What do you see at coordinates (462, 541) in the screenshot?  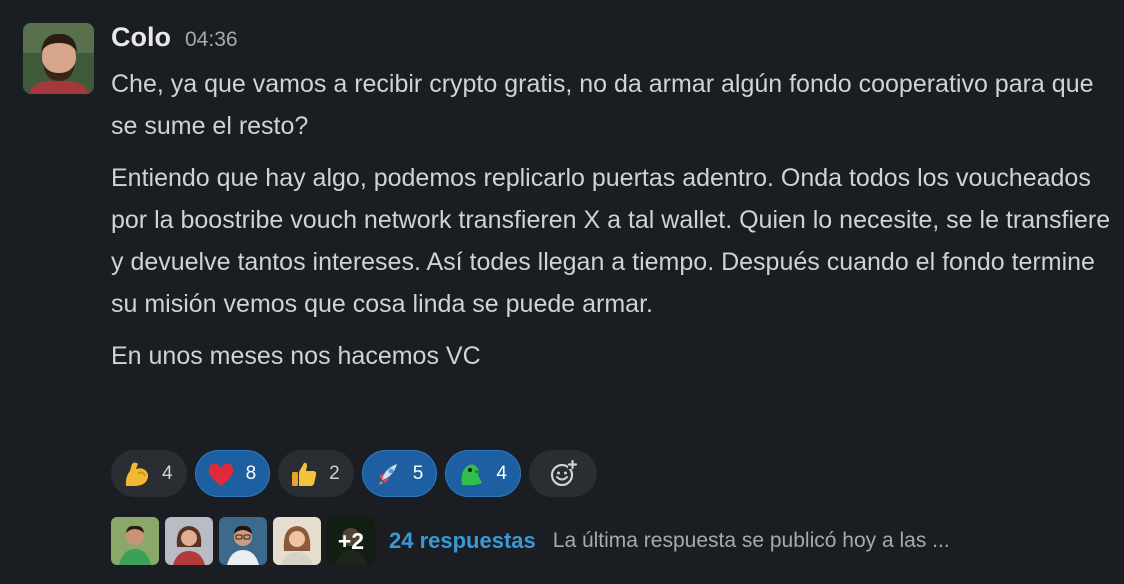 I see `replies-link: 24 respuestas` at bounding box center [462, 541].